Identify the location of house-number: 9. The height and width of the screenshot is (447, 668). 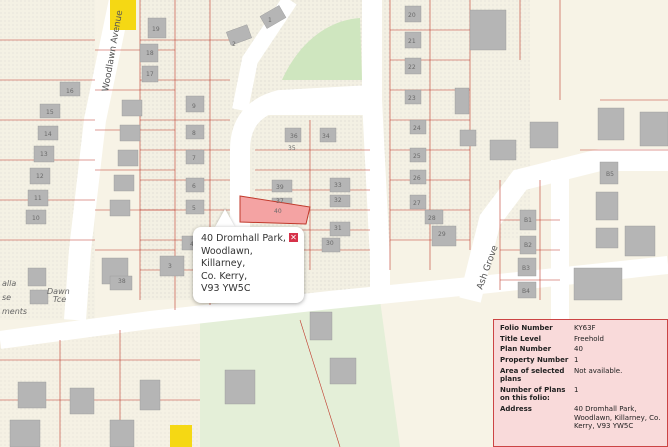
(194, 106).